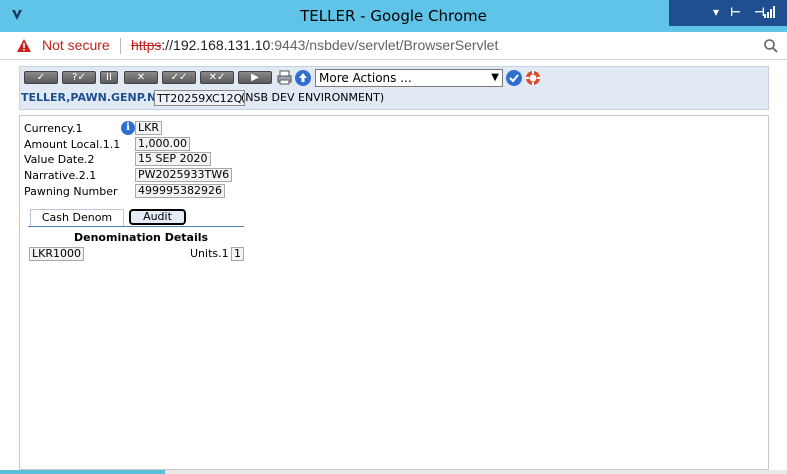  What do you see at coordinates (180, 191) in the screenshot?
I see `pawning-number-field: 499995382926` at bounding box center [180, 191].